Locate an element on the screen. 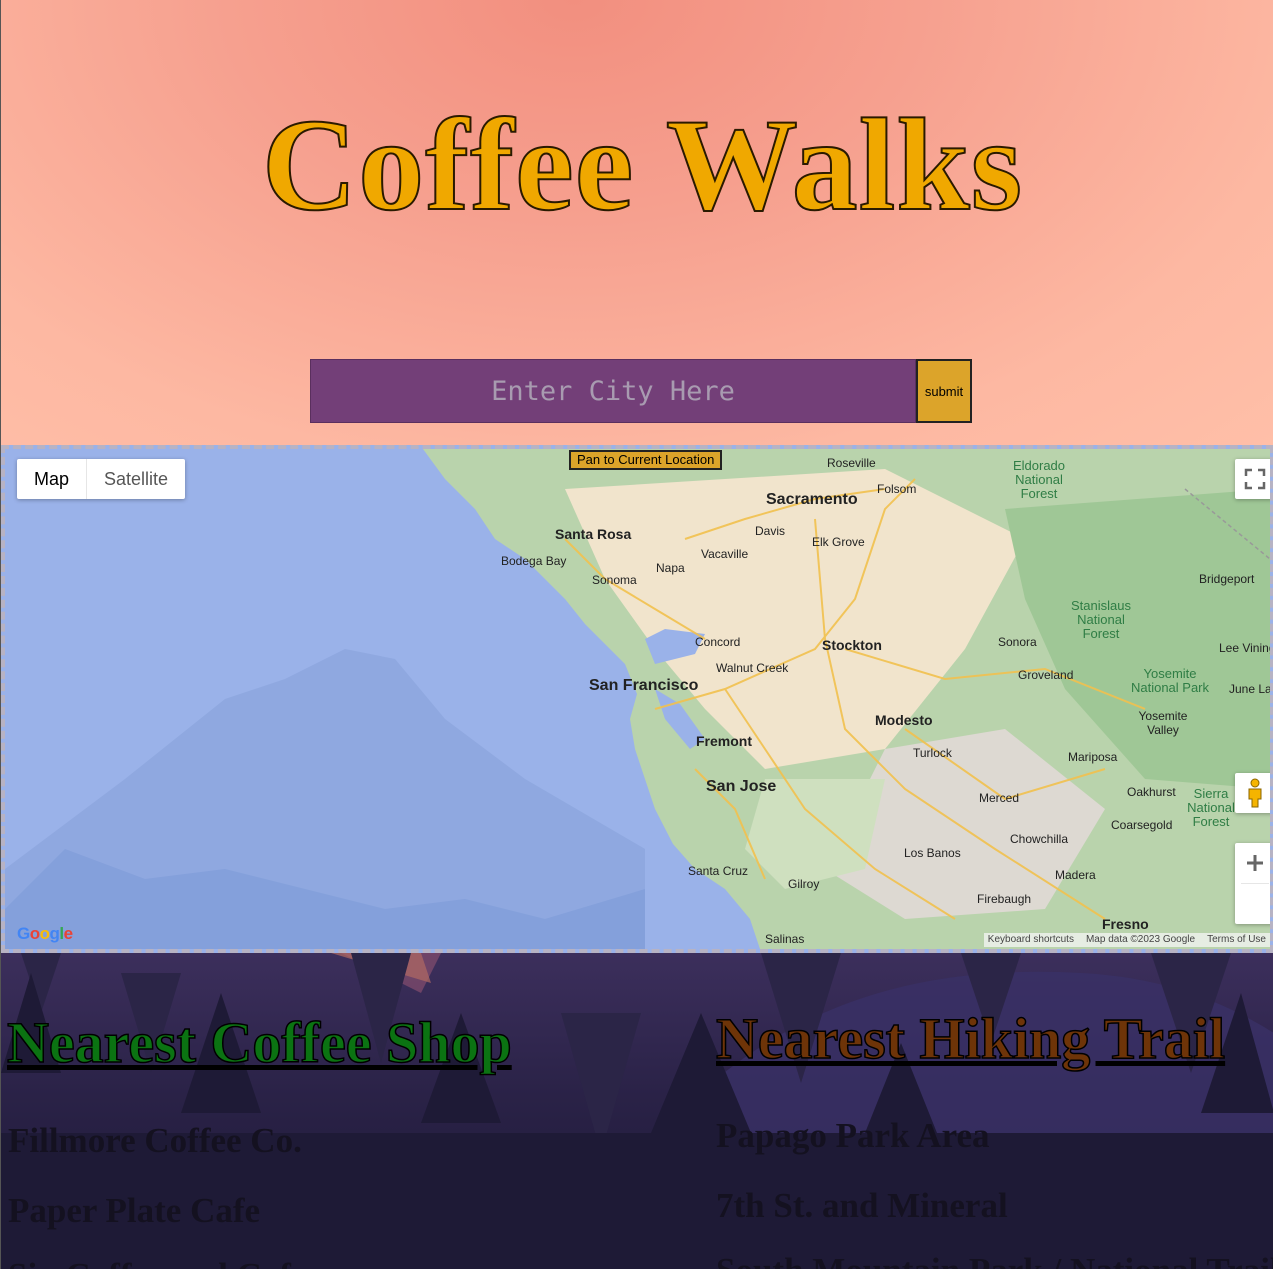 The image size is (1273, 1269). map-label: Stockton is located at coordinates (852, 645).